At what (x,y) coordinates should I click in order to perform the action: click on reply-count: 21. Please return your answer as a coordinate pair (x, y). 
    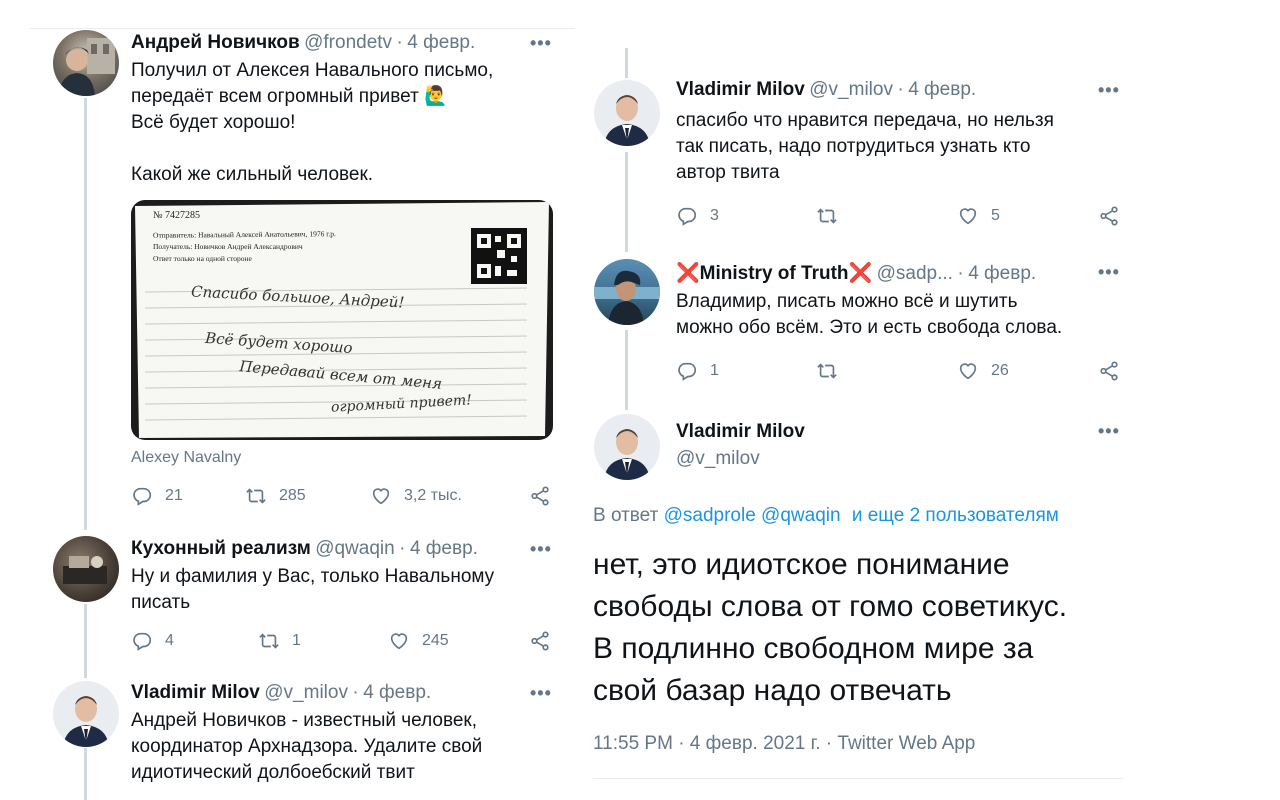
    Looking at the image, I should click on (174, 495).